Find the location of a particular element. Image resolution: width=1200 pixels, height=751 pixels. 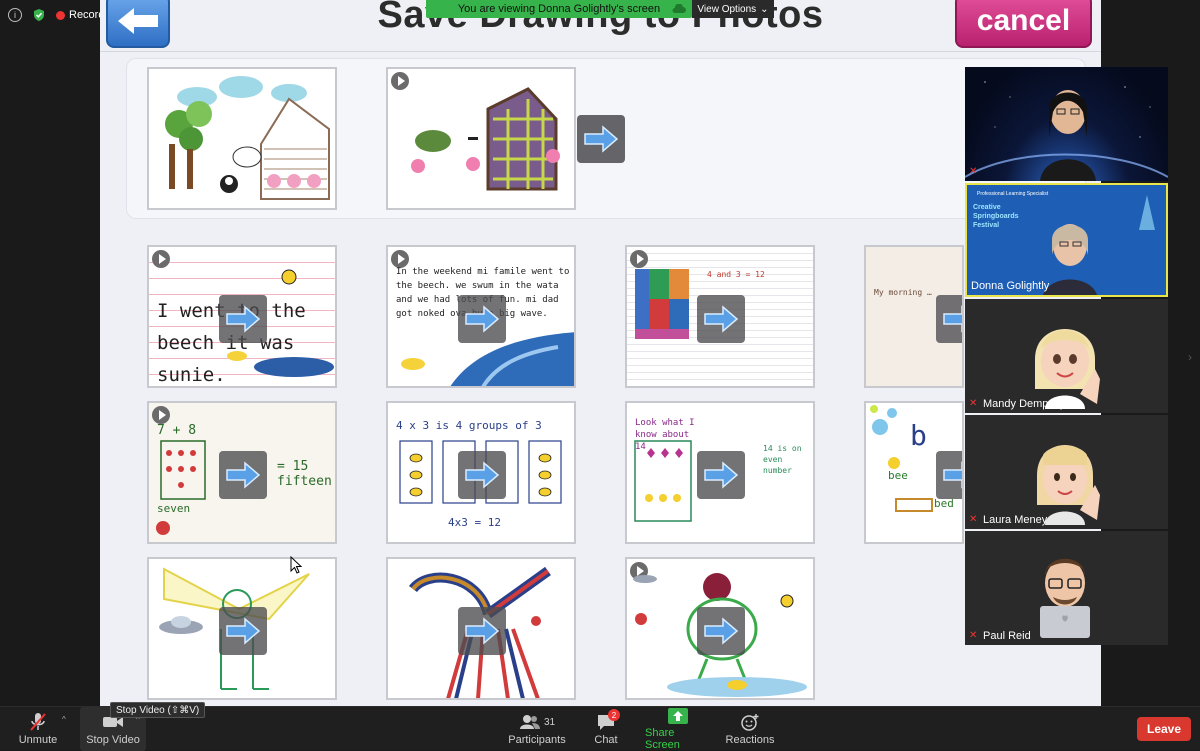

chat-badge: 2 is located at coordinates (614, 715).